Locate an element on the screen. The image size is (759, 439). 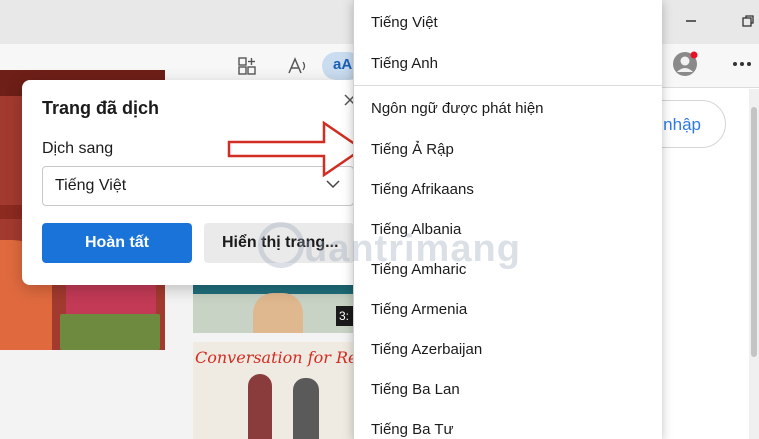
dropdown-item: Tiếng Ba Tư is located at coordinates (412, 429).